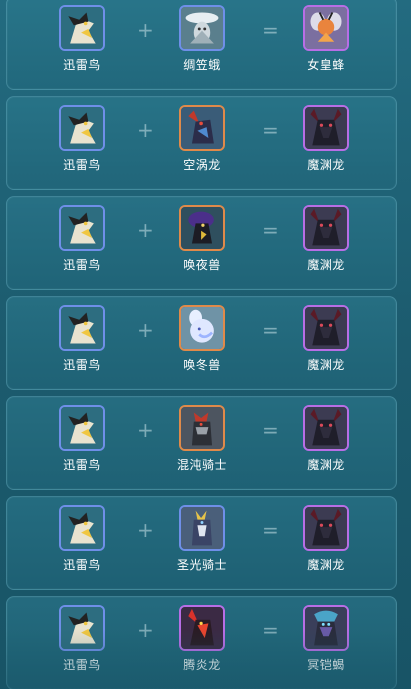  I want to click on winter-beast-icon, so click(202, 328).